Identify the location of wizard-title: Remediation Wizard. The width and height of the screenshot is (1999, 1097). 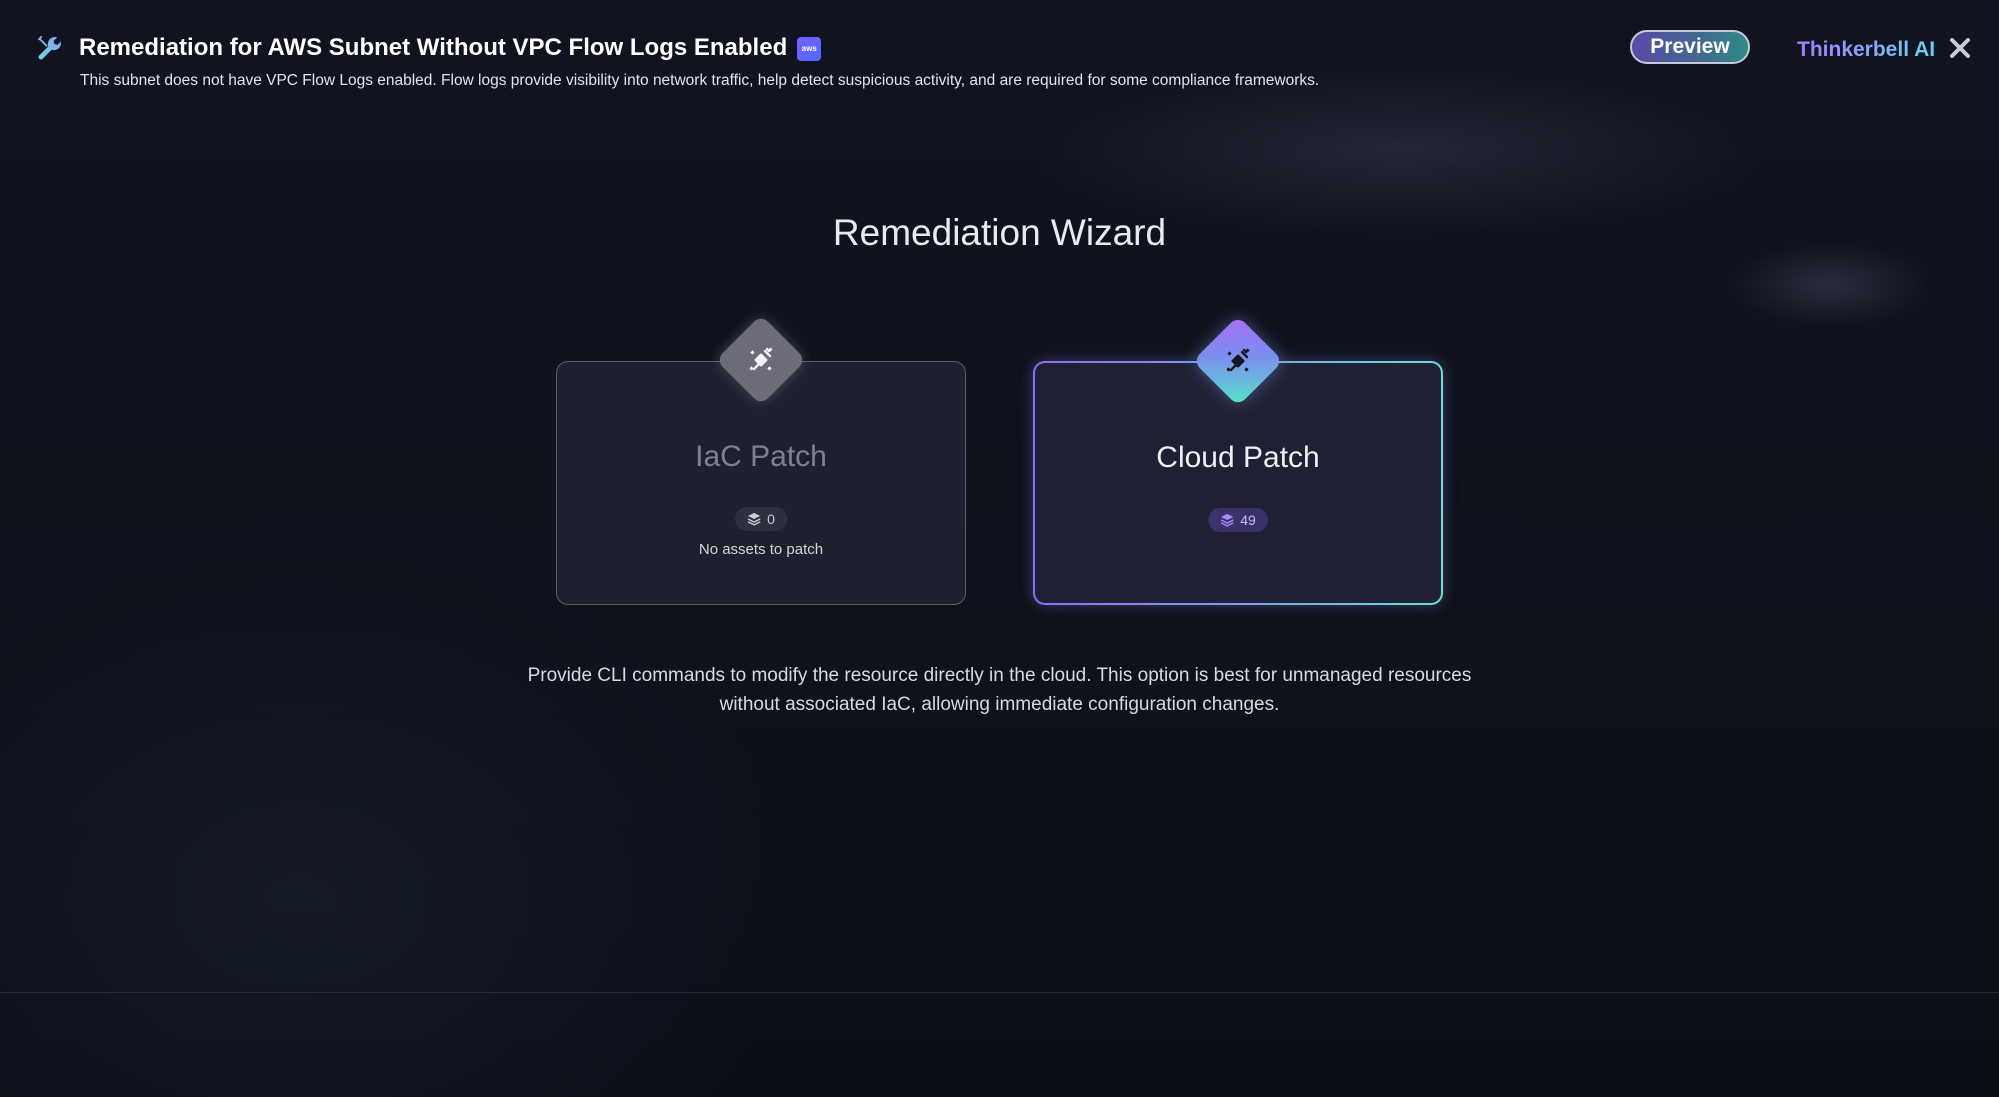
(999, 233).